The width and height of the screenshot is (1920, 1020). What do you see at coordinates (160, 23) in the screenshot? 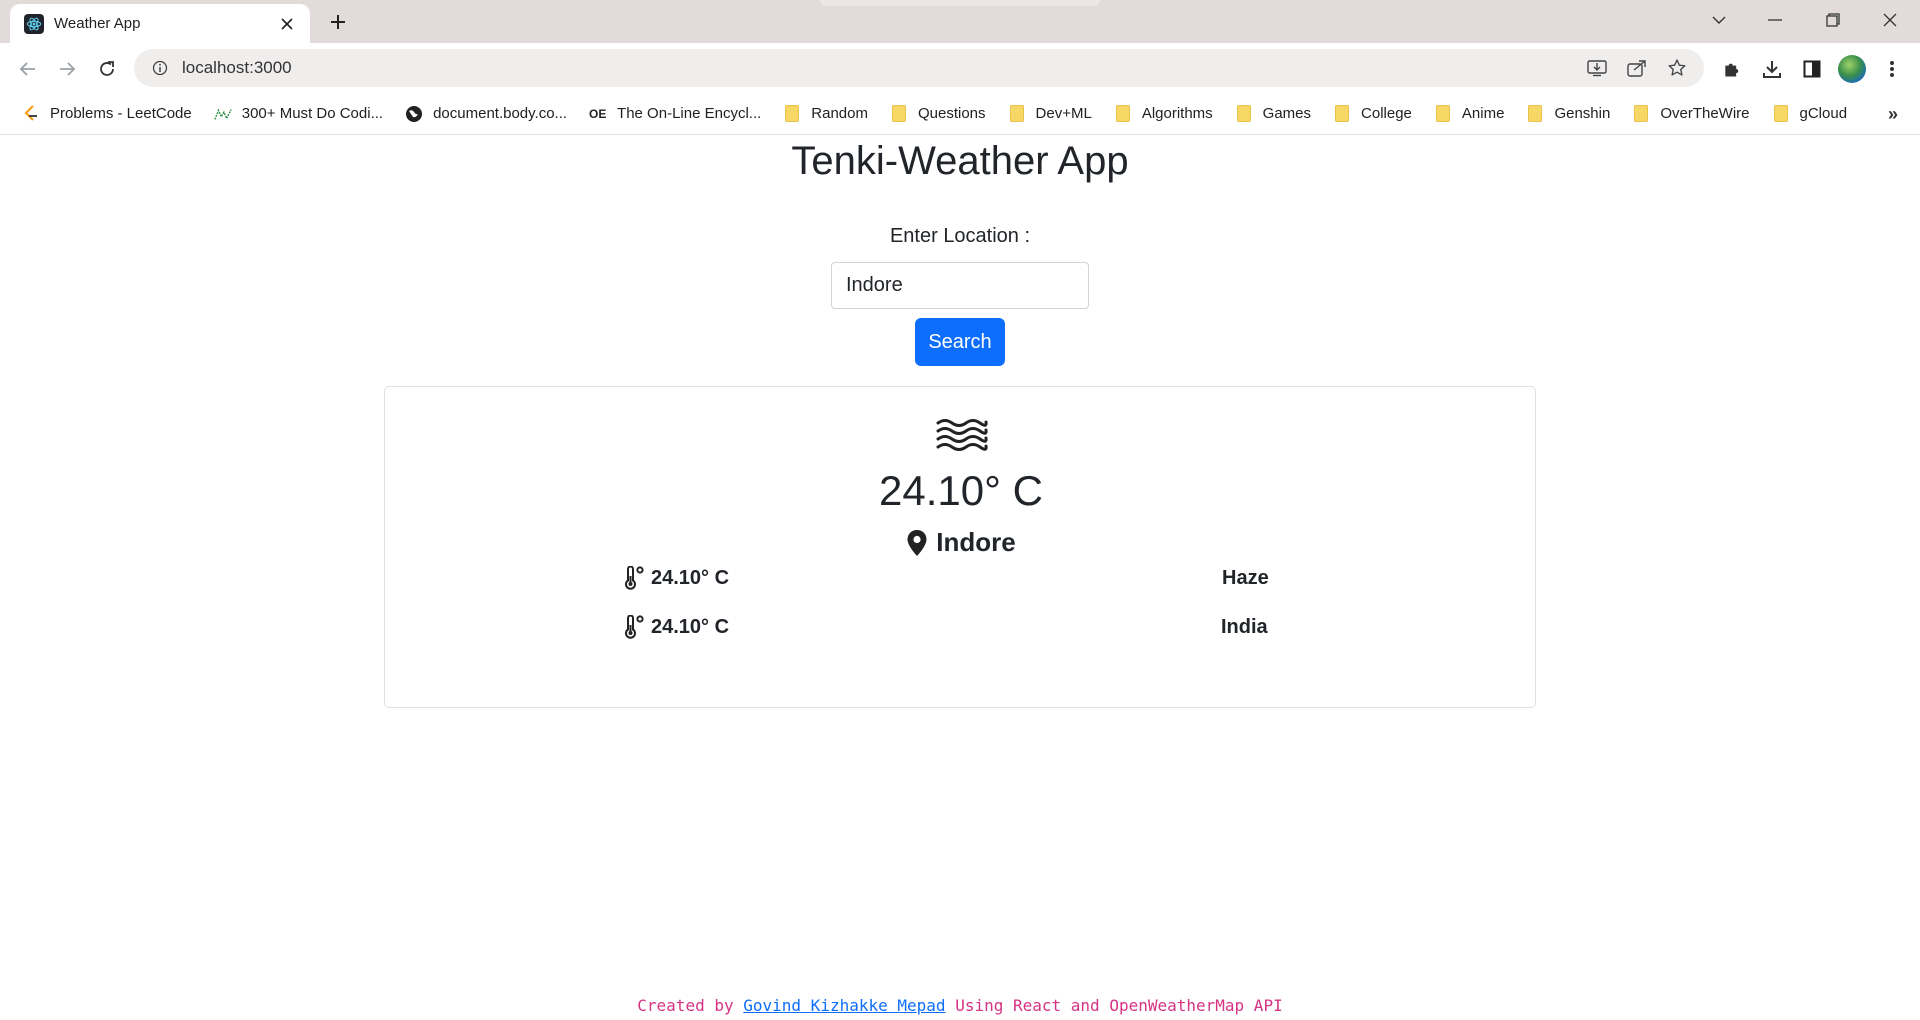
I see `browser-tab: Weather App` at bounding box center [160, 23].